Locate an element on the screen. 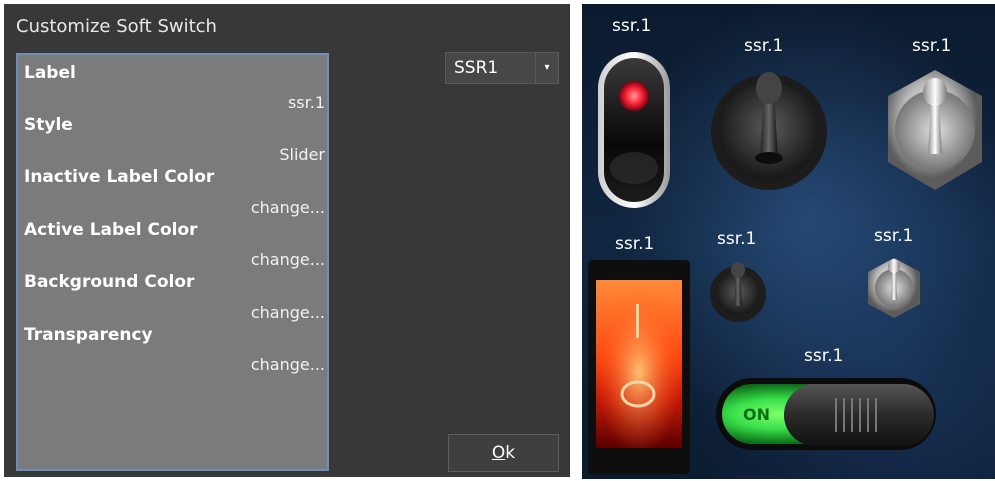  property-value: ssr.1 is located at coordinates (306, 102).